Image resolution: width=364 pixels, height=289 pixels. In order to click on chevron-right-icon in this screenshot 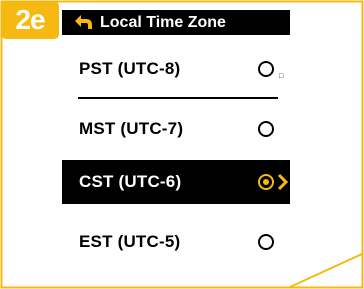, I will do `click(283, 182)`.